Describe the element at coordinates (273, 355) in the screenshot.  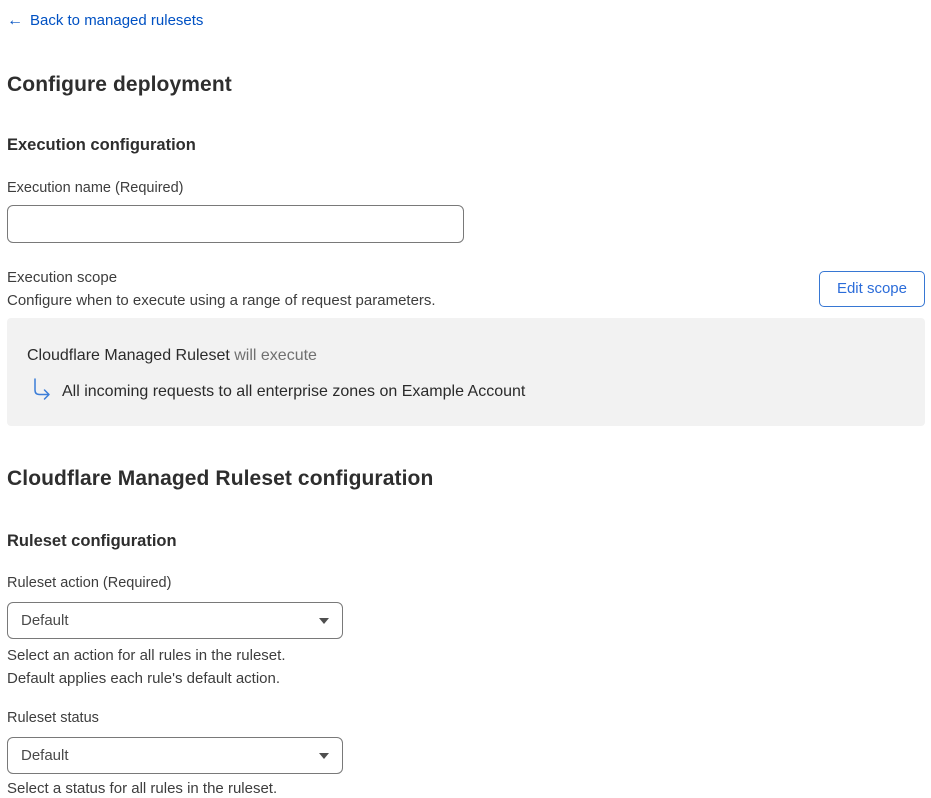
I see `will-execute-text: will execute` at that location.